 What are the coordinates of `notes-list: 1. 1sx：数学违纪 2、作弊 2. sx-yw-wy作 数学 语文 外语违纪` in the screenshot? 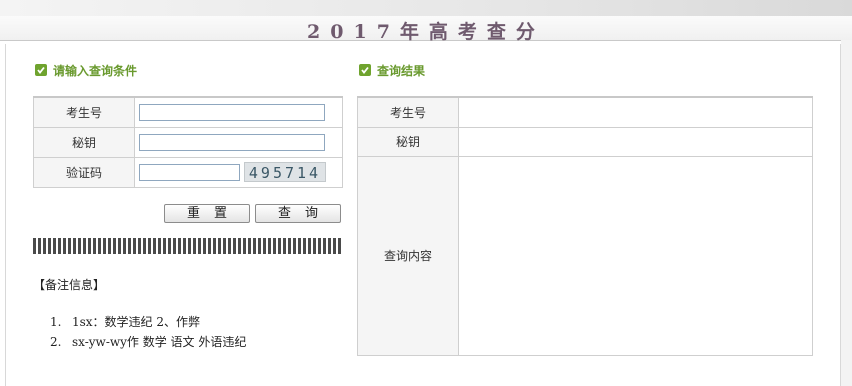 It's located at (148, 334).